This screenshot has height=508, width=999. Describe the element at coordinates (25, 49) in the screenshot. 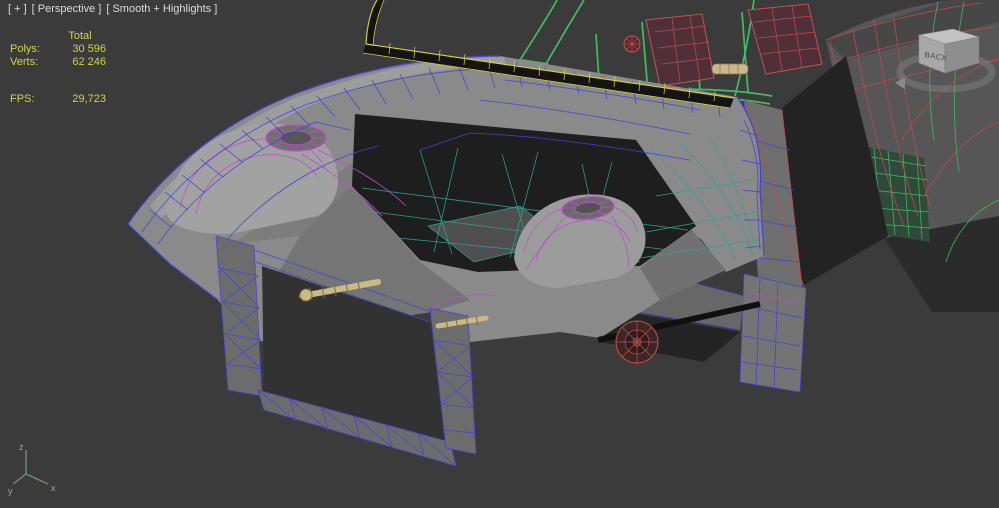

I see `stats-polys-label: Polys:` at that location.